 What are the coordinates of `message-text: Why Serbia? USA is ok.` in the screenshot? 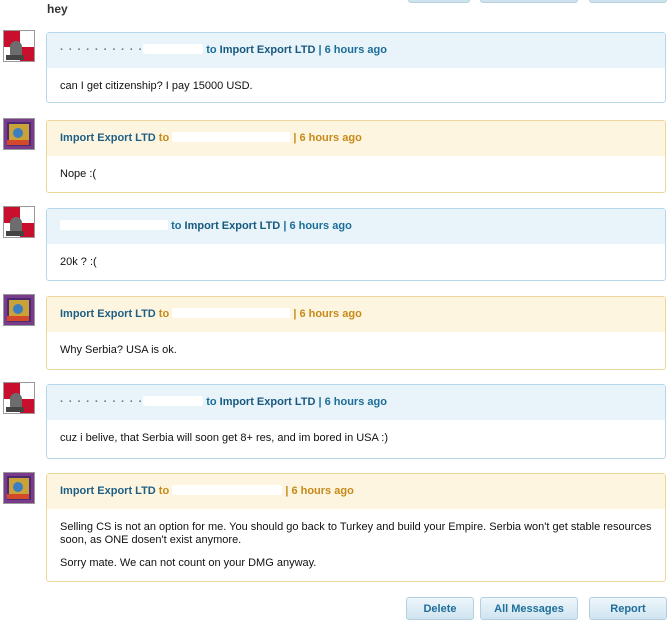 It's located at (118, 350).